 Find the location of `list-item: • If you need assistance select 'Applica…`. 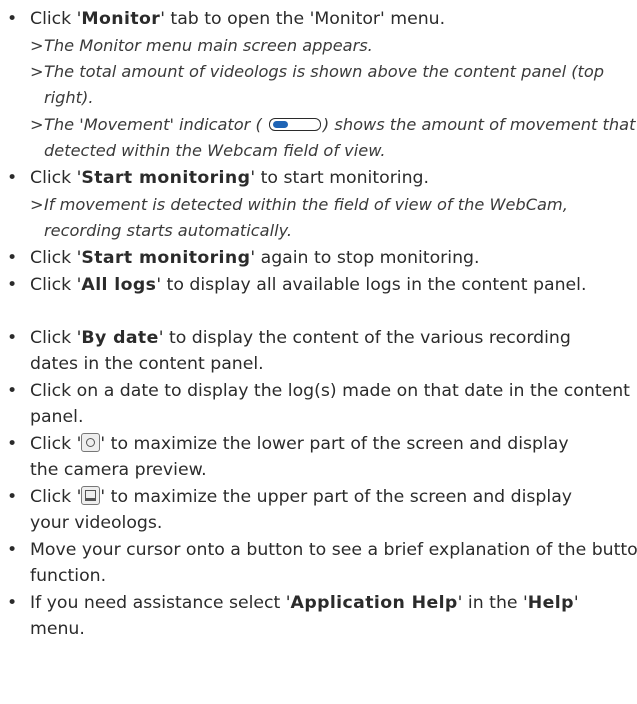

list-item: • If you need assistance select 'Applica… is located at coordinates (300, 616).